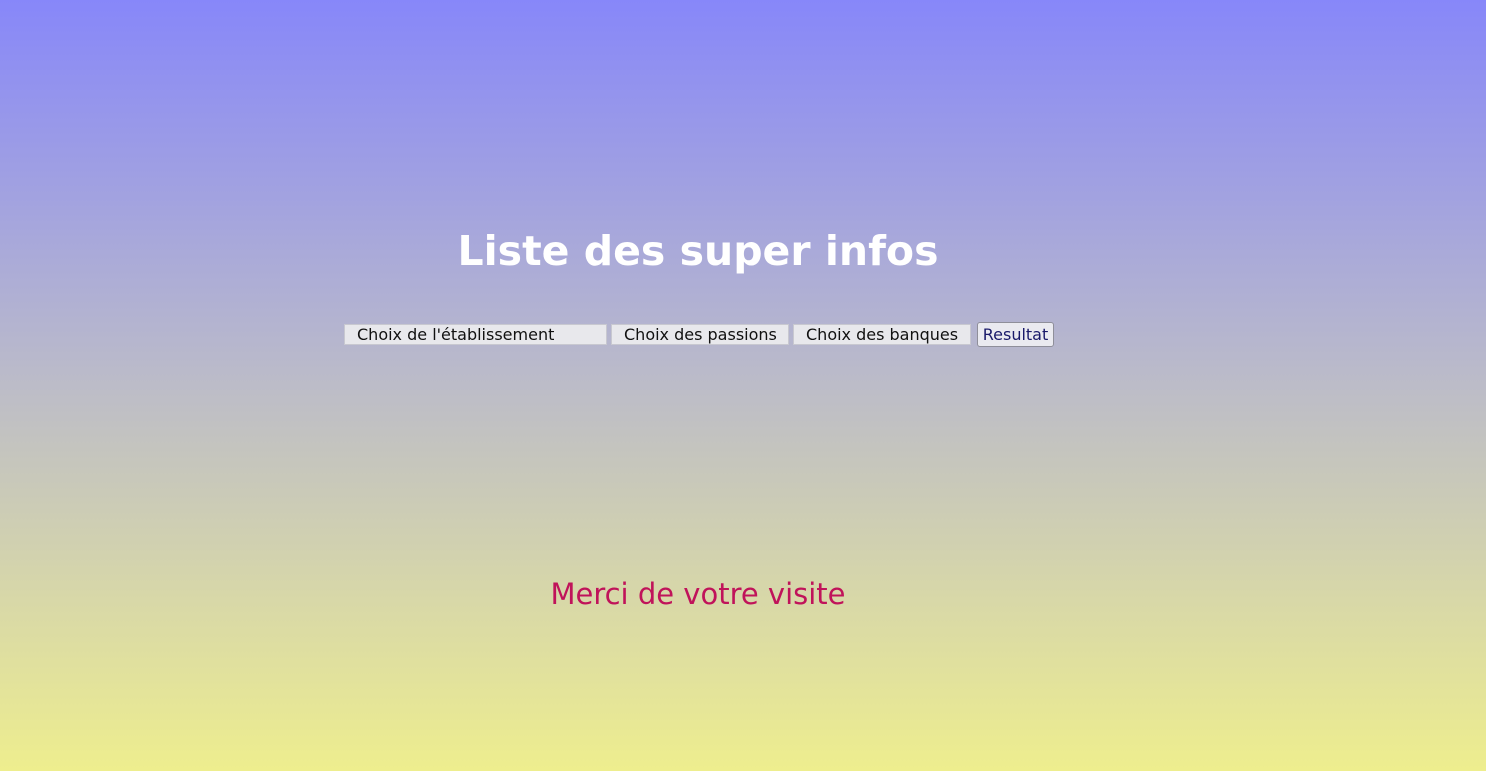  What do you see at coordinates (882, 334) in the screenshot?
I see `banques-select: Choix des banques` at bounding box center [882, 334].